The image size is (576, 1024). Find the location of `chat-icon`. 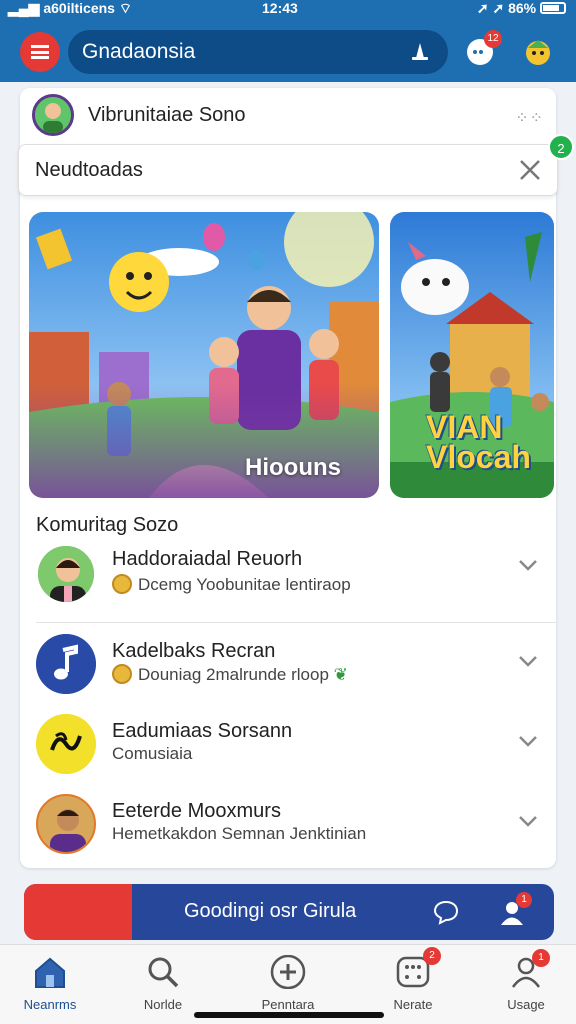

chat-icon is located at coordinates (446, 912).